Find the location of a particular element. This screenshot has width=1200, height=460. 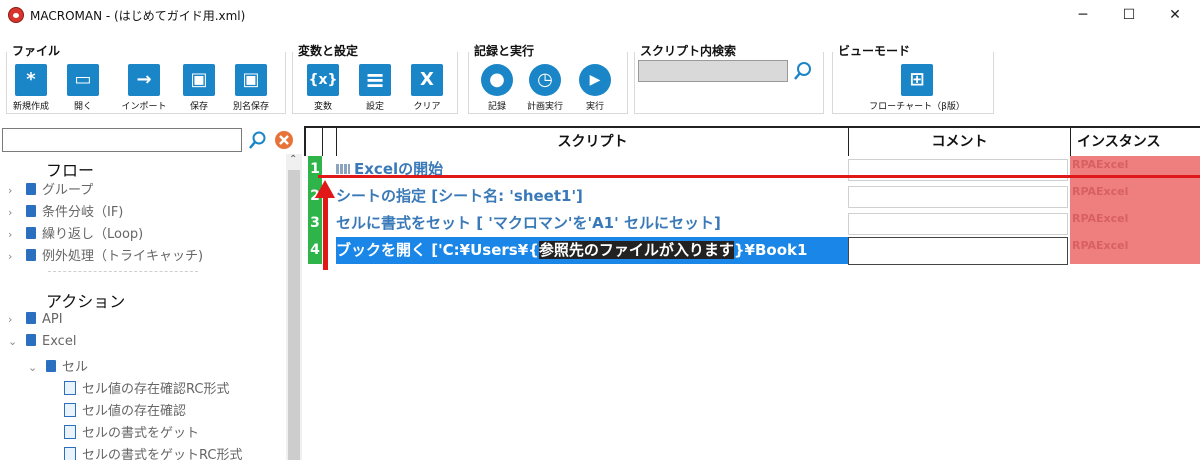

ribbon-group-view: ビューモード ⊞ フローチャート（β版） is located at coordinates (912, 78).